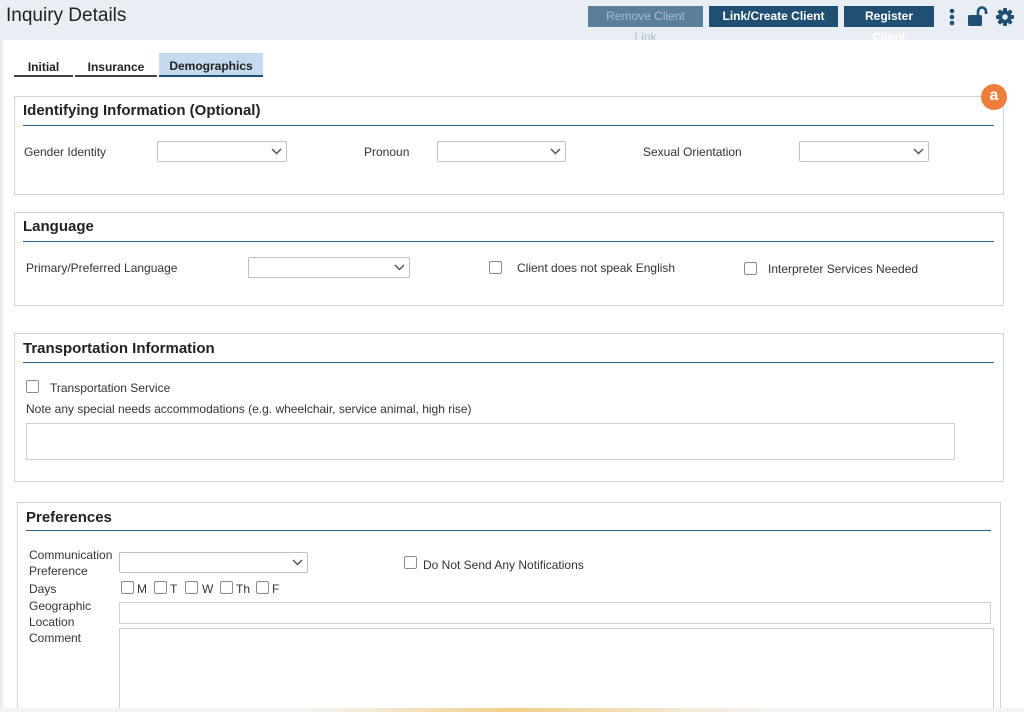 This screenshot has width=1024, height=712. Describe the element at coordinates (692, 152) in the screenshot. I see `sexual-orientation-label: Sexual Orientation` at that location.